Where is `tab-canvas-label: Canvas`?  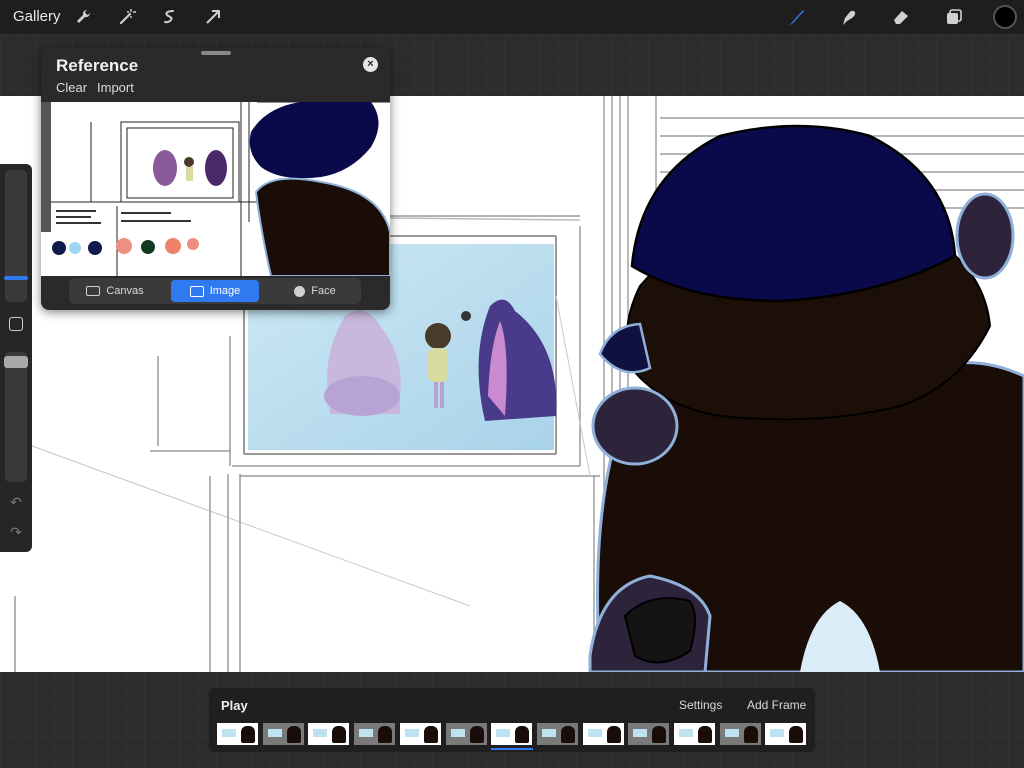
tab-canvas-label: Canvas is located at coordinates (125, 291).